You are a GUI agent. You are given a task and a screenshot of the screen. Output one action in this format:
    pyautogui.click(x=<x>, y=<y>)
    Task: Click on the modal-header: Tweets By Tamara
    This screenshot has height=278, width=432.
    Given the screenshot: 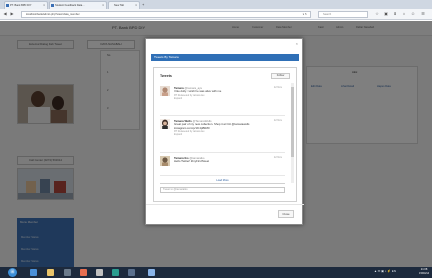 What is the action you would take?
    pyautogui.click(x=225, y=57)
    